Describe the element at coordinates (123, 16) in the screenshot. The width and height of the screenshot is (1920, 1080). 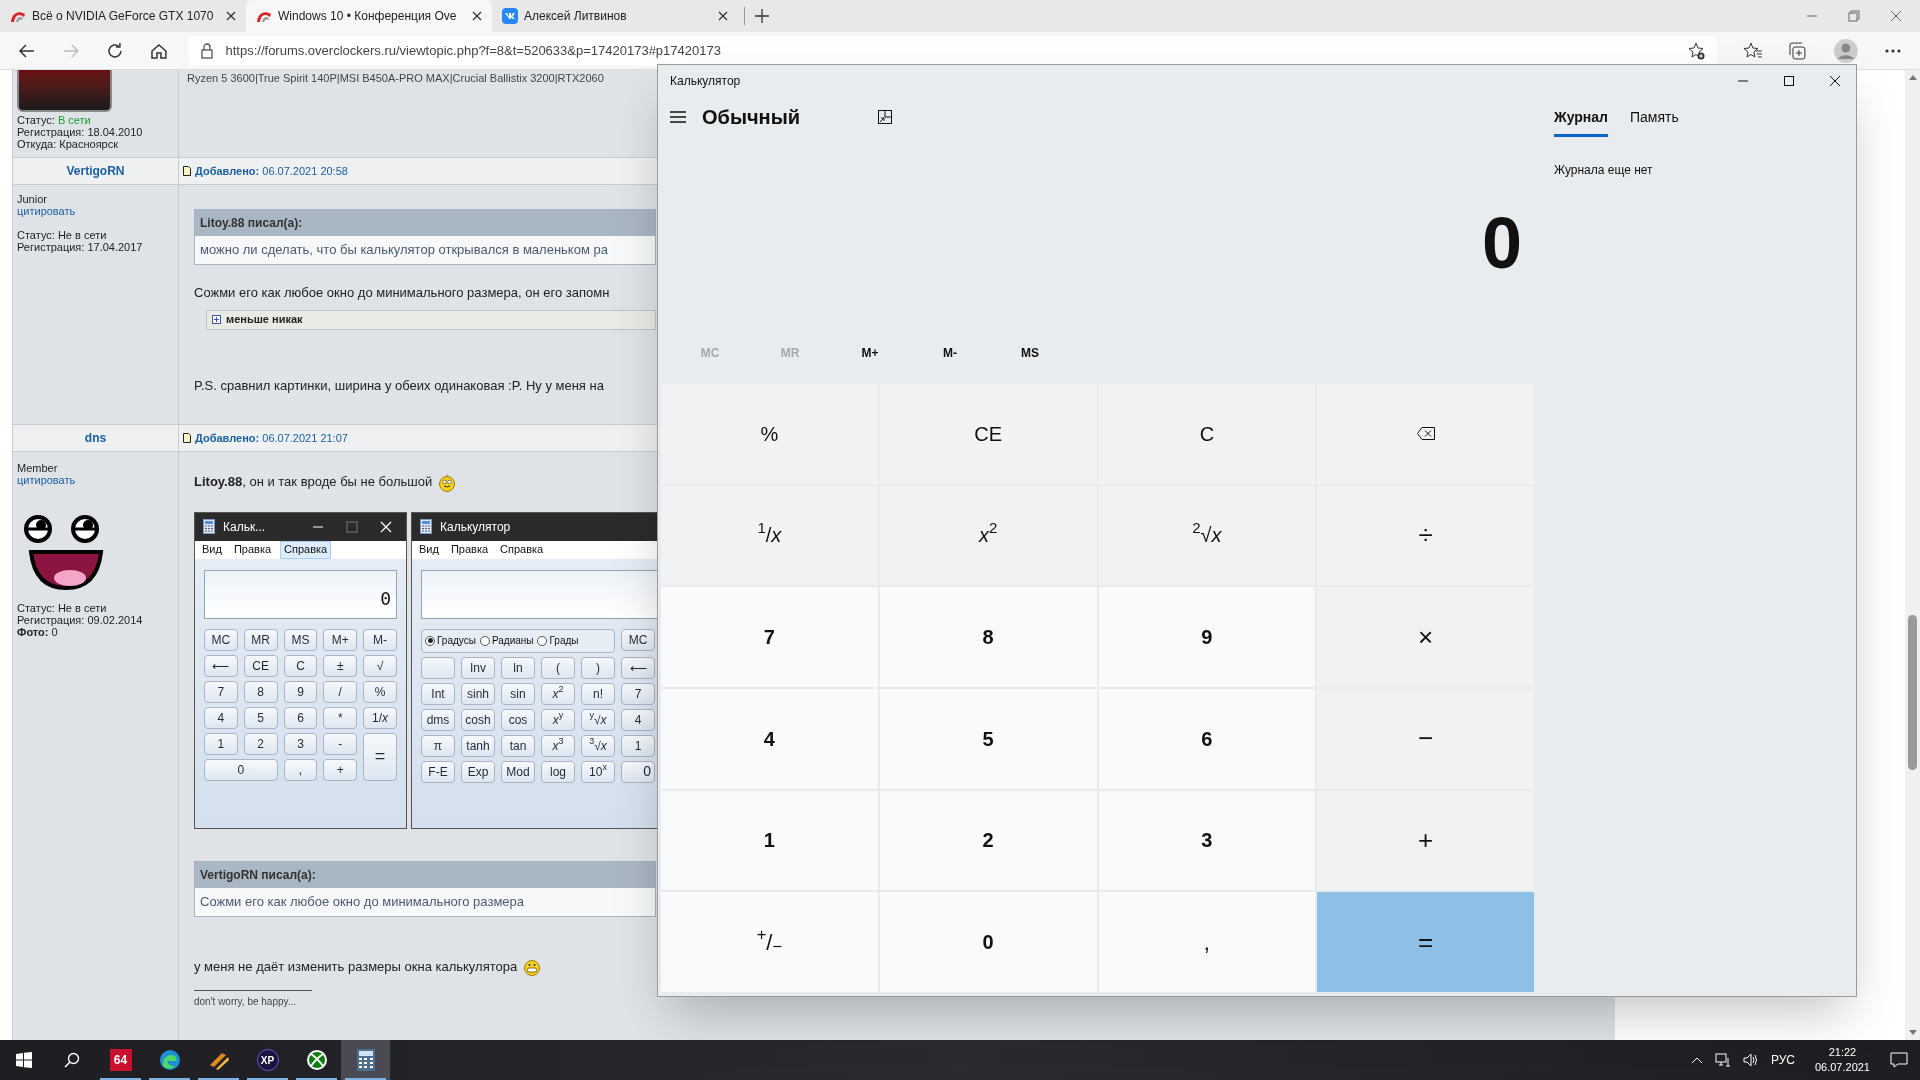
I see `browser-tab: Всё о NVIDIA GeForce GTX 1070` at that location.